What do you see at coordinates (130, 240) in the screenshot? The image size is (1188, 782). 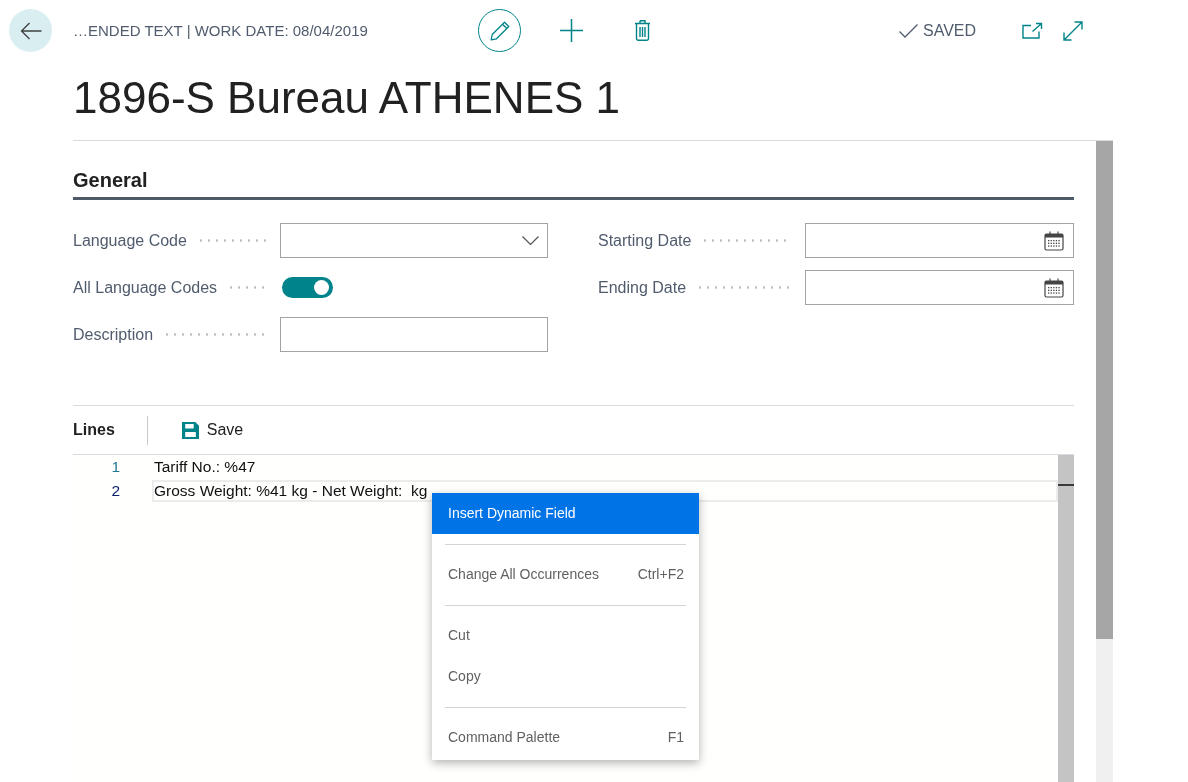 I see `field-label: Language Code` at bounding box center [130, 240].